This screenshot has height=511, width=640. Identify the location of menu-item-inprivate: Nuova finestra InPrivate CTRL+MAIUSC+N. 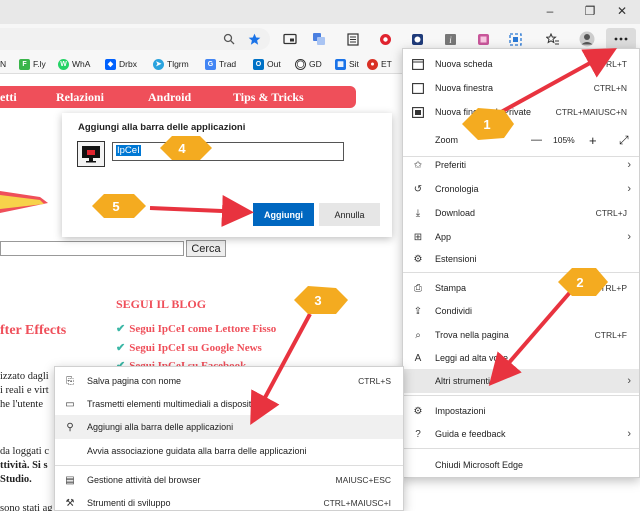
(521, 112).